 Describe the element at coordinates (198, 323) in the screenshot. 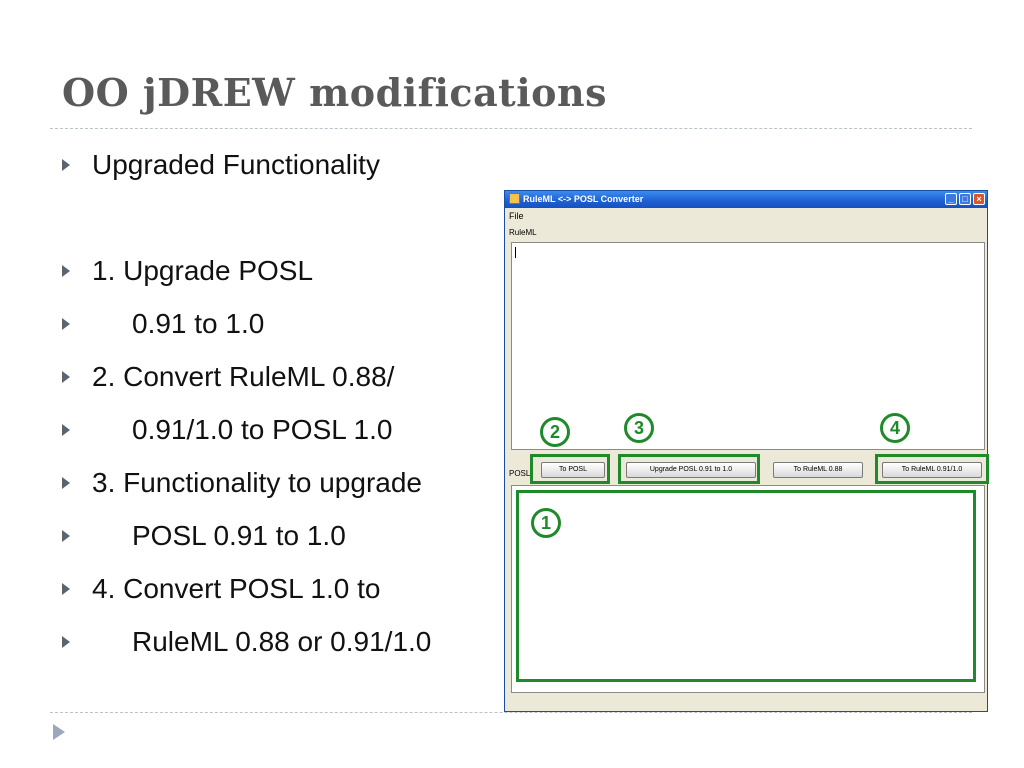

I see `bullet-text: 0.91 to 1.0` at that location.